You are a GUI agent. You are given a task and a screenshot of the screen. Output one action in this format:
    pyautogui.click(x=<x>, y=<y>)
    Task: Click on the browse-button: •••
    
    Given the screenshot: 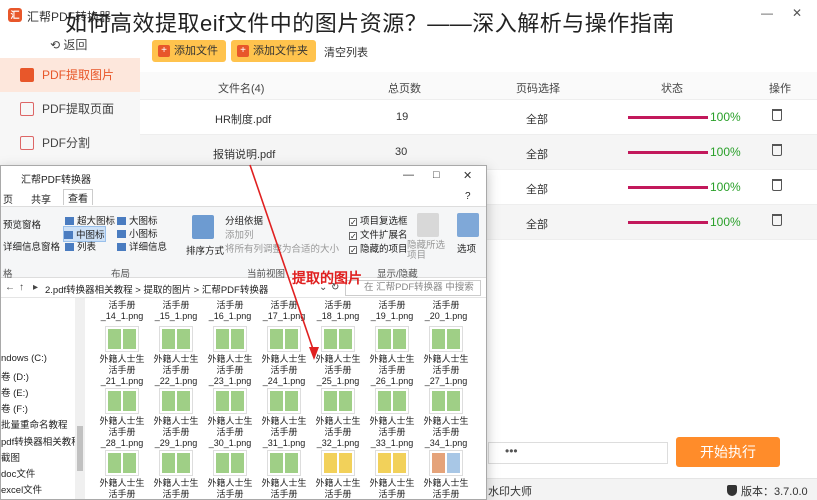 What is the action you would take?
    pyautogui.click(x=511, y=451)
    